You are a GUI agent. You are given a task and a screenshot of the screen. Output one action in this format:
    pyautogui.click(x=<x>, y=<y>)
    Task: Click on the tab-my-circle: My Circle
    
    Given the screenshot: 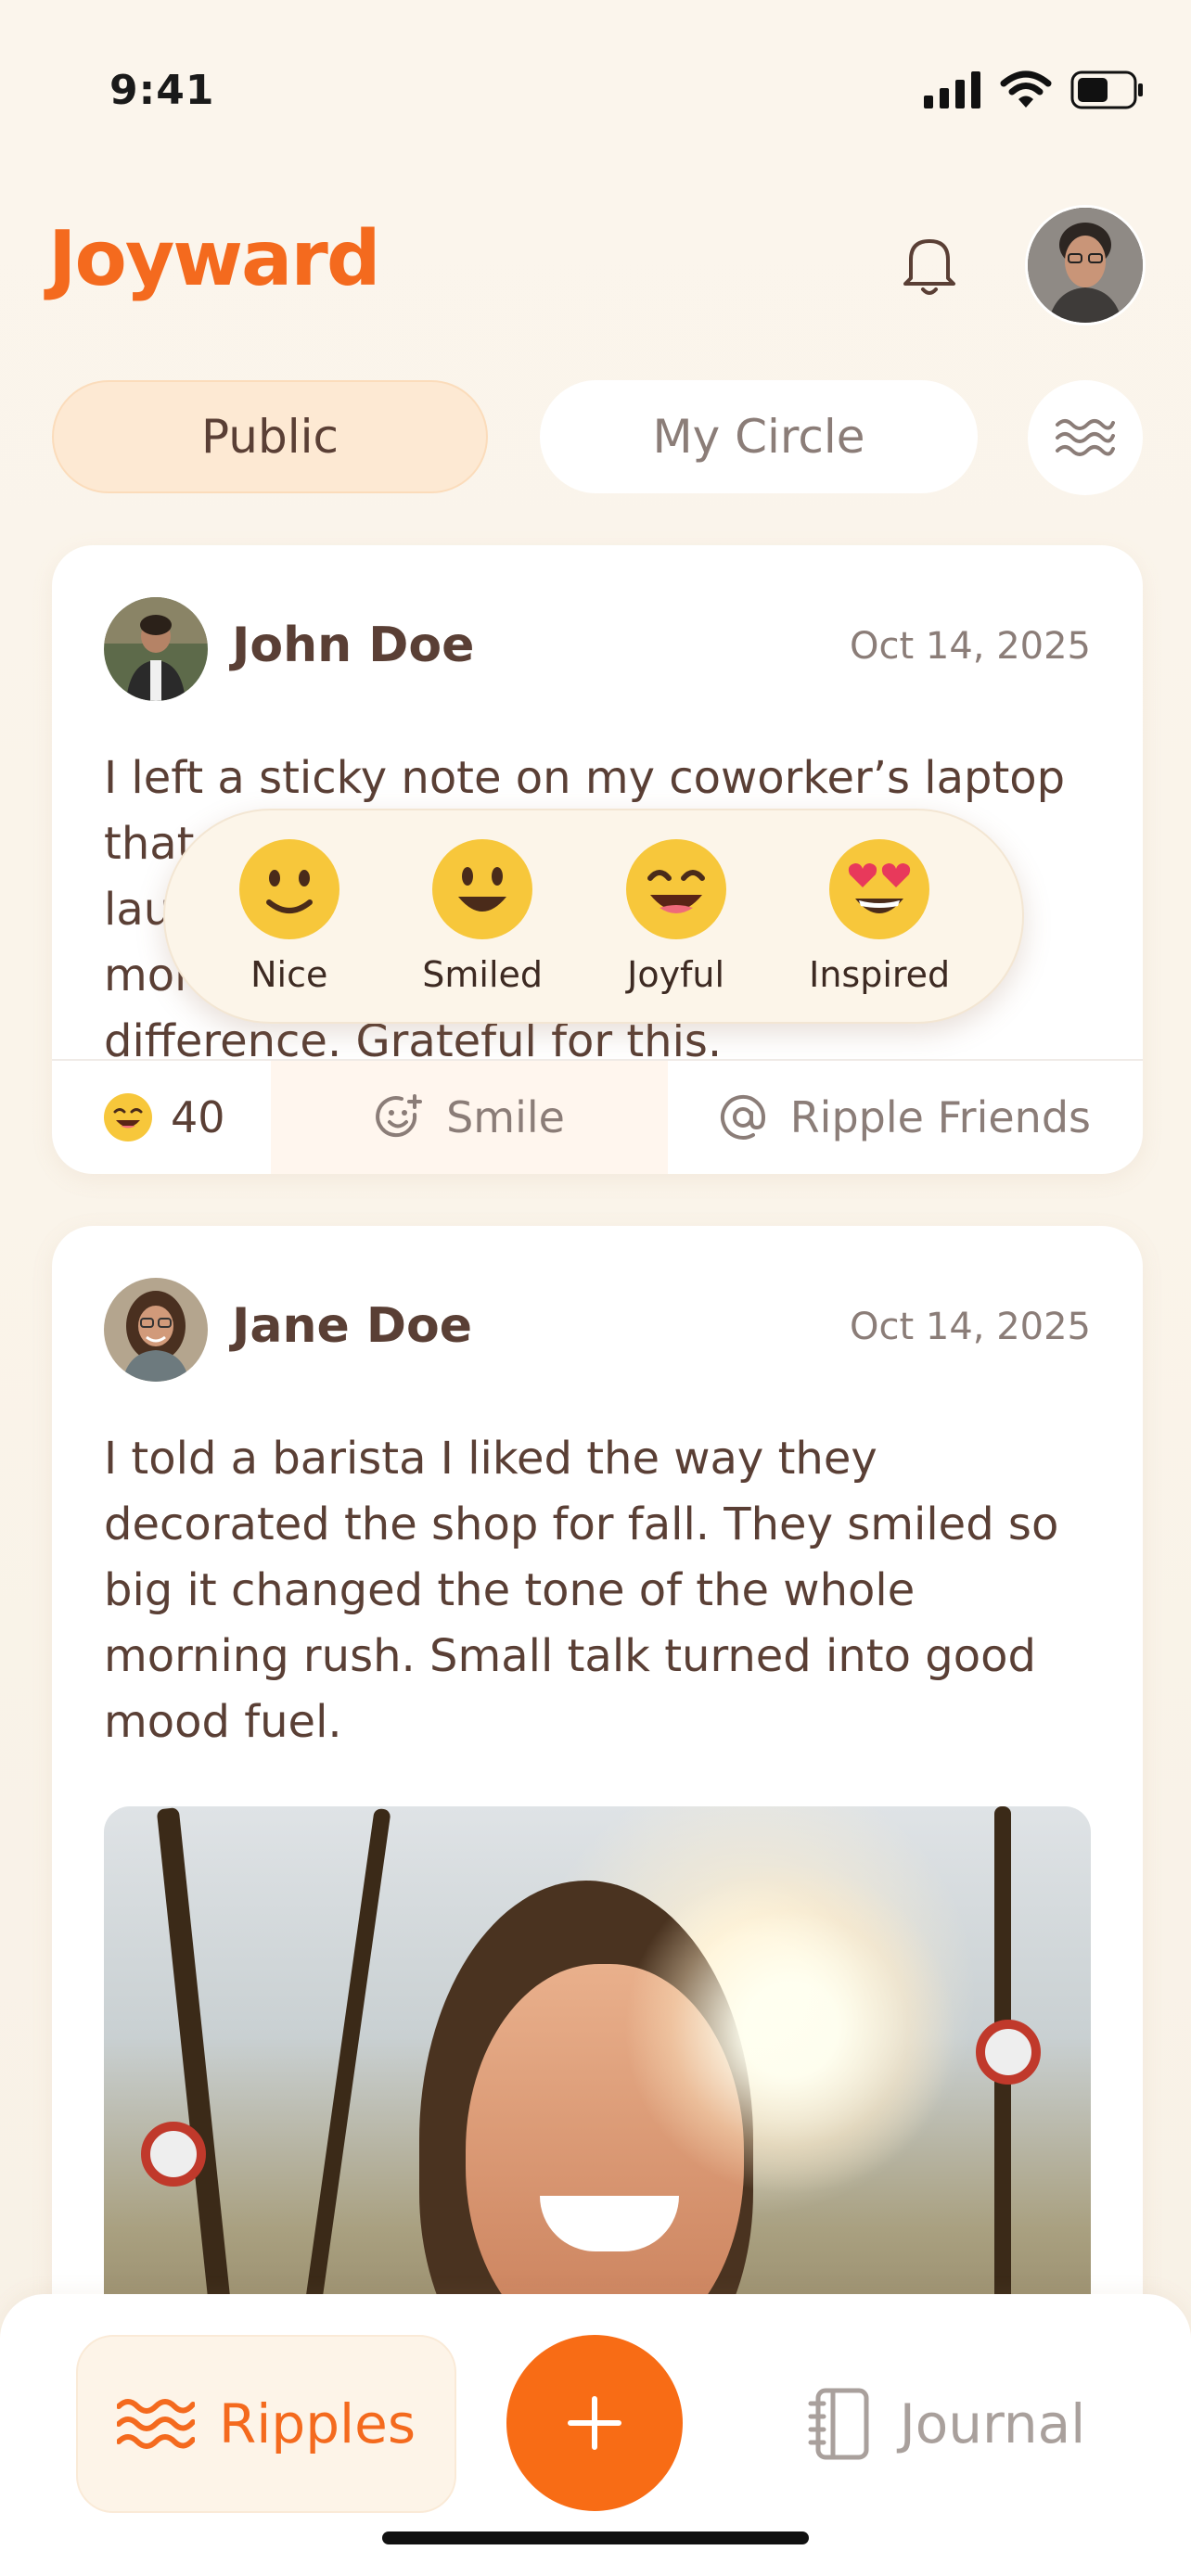 What is the action you would take?
    pyautogui.click(x=759, y=437)
    